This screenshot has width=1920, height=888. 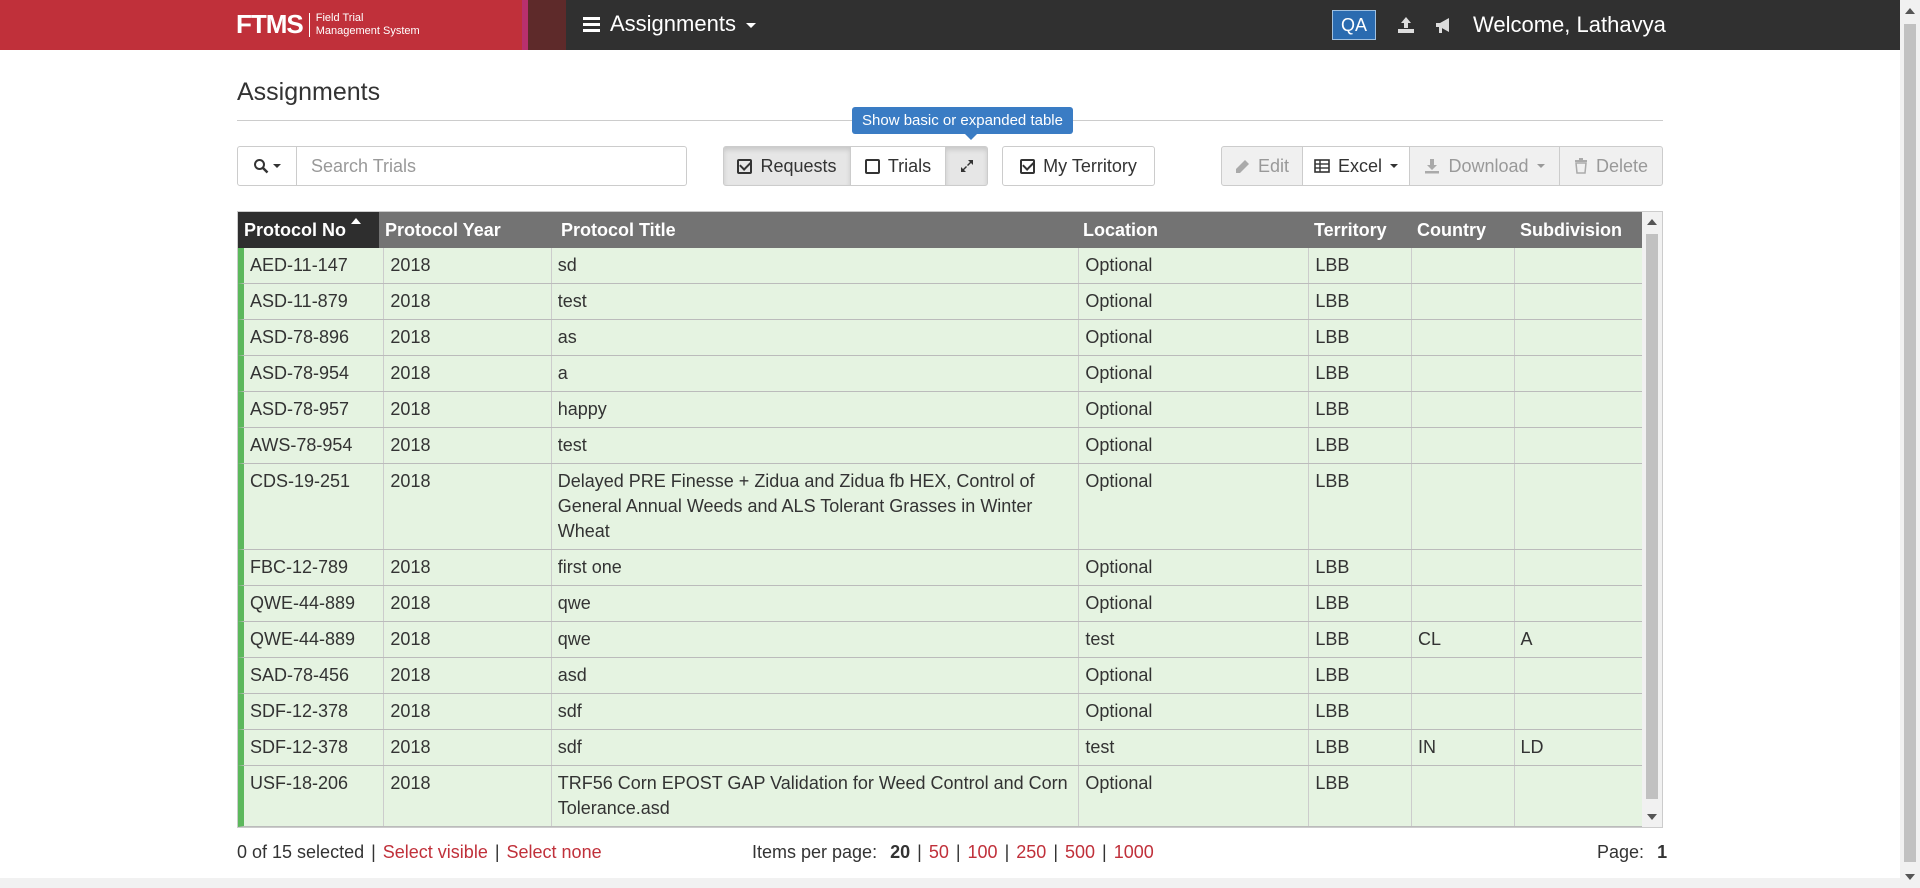 What do you see at coordinates (1632, 852) in the screenshot?
I see `pagination: Page: 1` at bounding box center [1632, 852].